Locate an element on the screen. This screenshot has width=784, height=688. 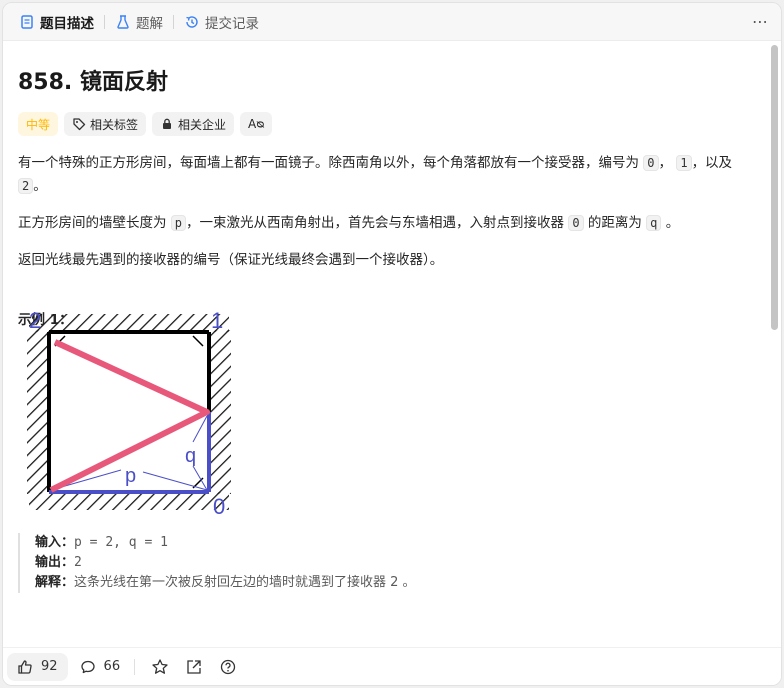
tab-bar: 题目描述 题解 提交记录 ⋯ is located at coordinates (392, 22).